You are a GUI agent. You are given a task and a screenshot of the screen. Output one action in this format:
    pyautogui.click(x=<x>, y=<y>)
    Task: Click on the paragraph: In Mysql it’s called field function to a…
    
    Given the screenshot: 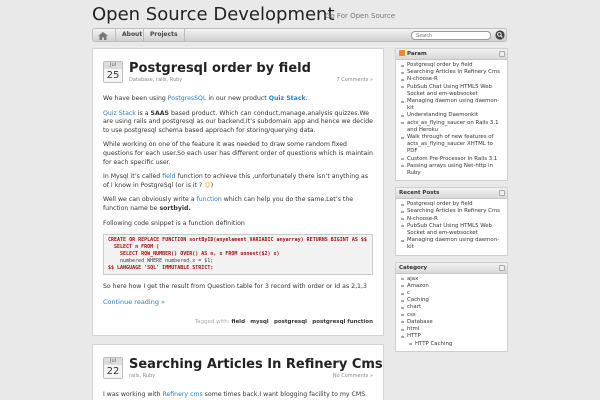 What is the action you would take?
    pyautogui.click(x=236, y=181)
    